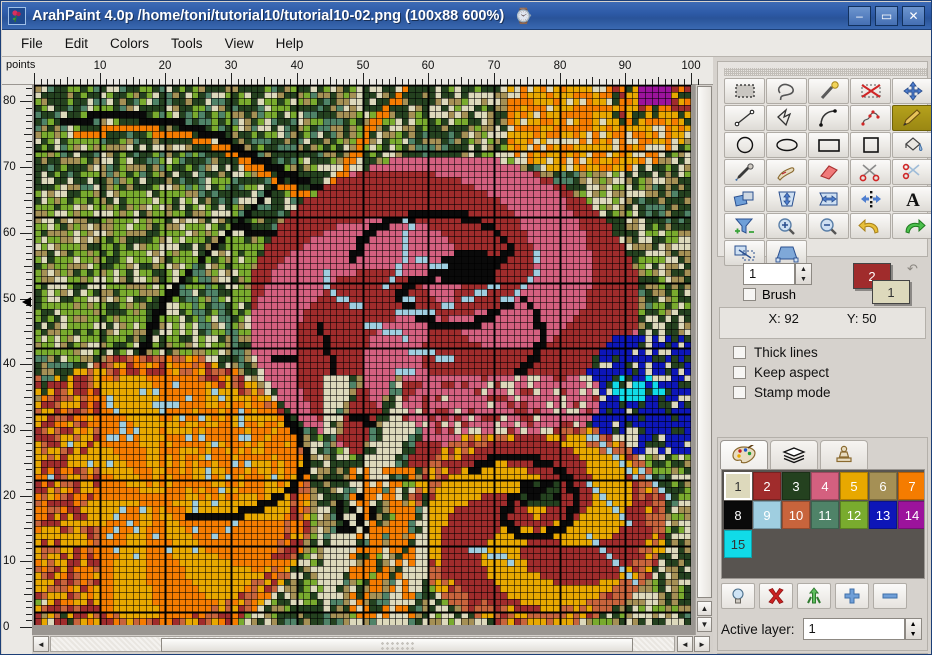  Describe the element at coordinates (76, 43) in the screenshot. I see `menu-item-edit: Edit` at that location.